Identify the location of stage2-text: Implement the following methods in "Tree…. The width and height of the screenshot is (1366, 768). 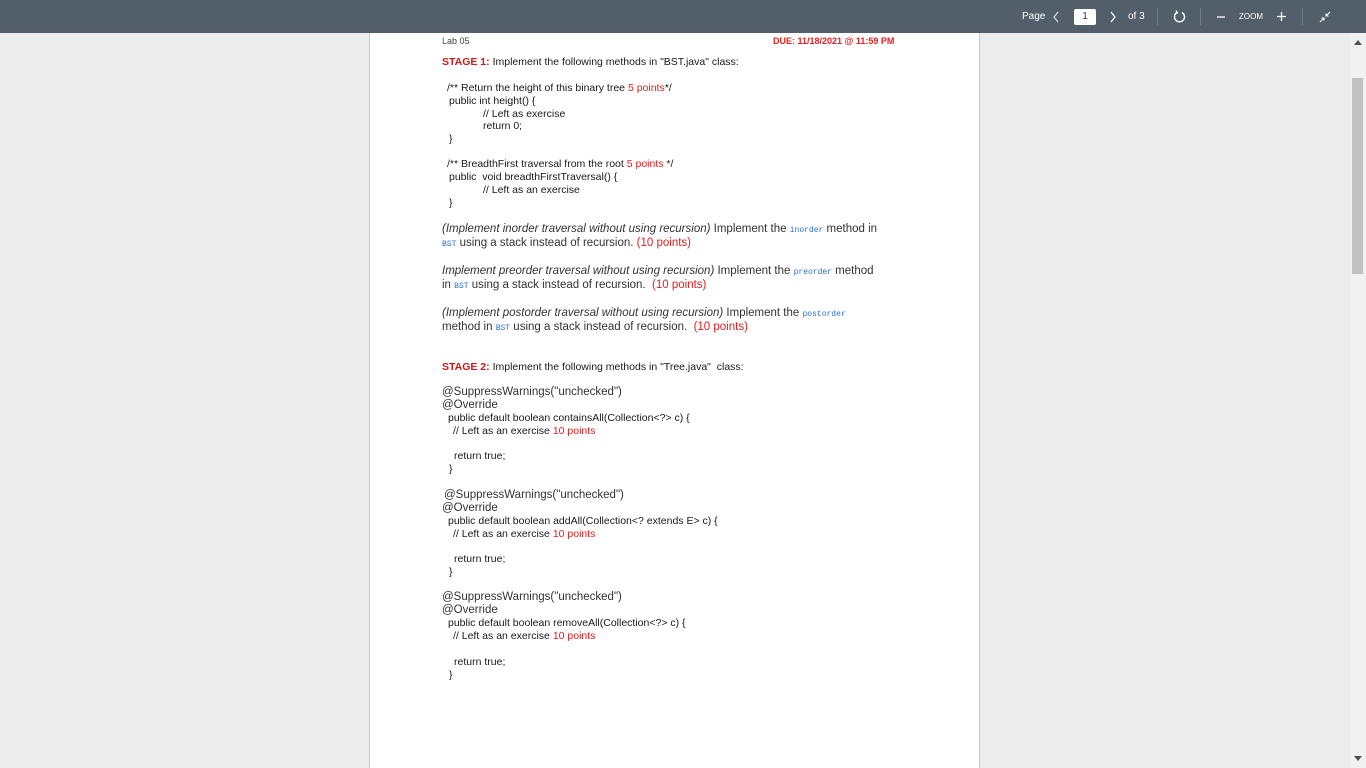
(616, 367).